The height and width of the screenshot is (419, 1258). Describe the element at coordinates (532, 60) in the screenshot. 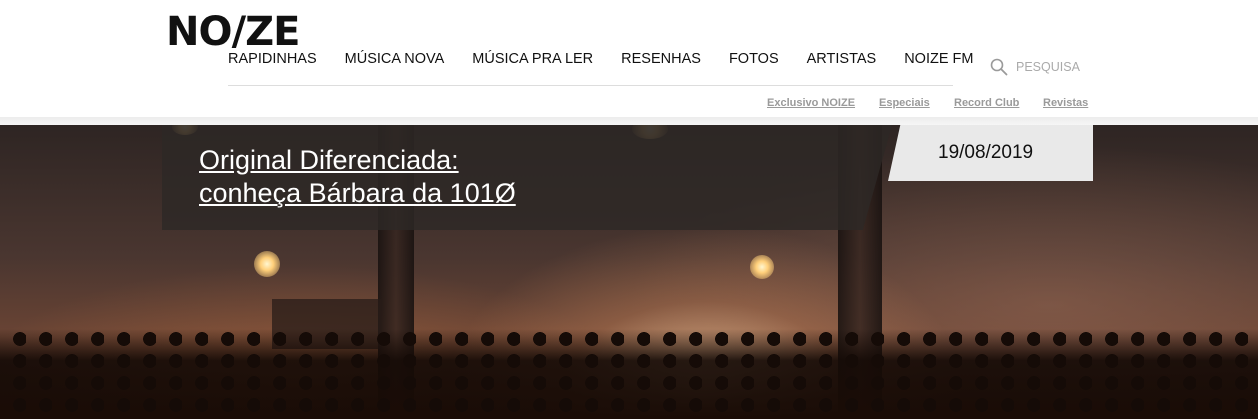

I see `nav-item-musica-pra-ler: MÚSICA PRA LER` at that location.